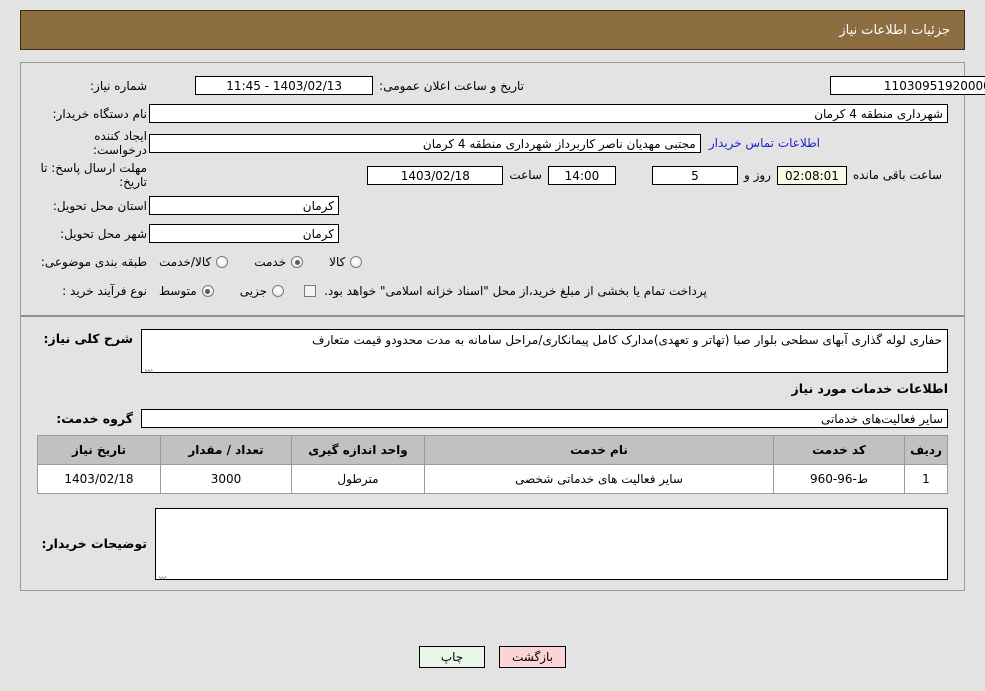 The width and height of the screenshot is (985, 691). I want to click on category-radio-group: کالا خدمت کالا/خدمت, so click(261, 262).